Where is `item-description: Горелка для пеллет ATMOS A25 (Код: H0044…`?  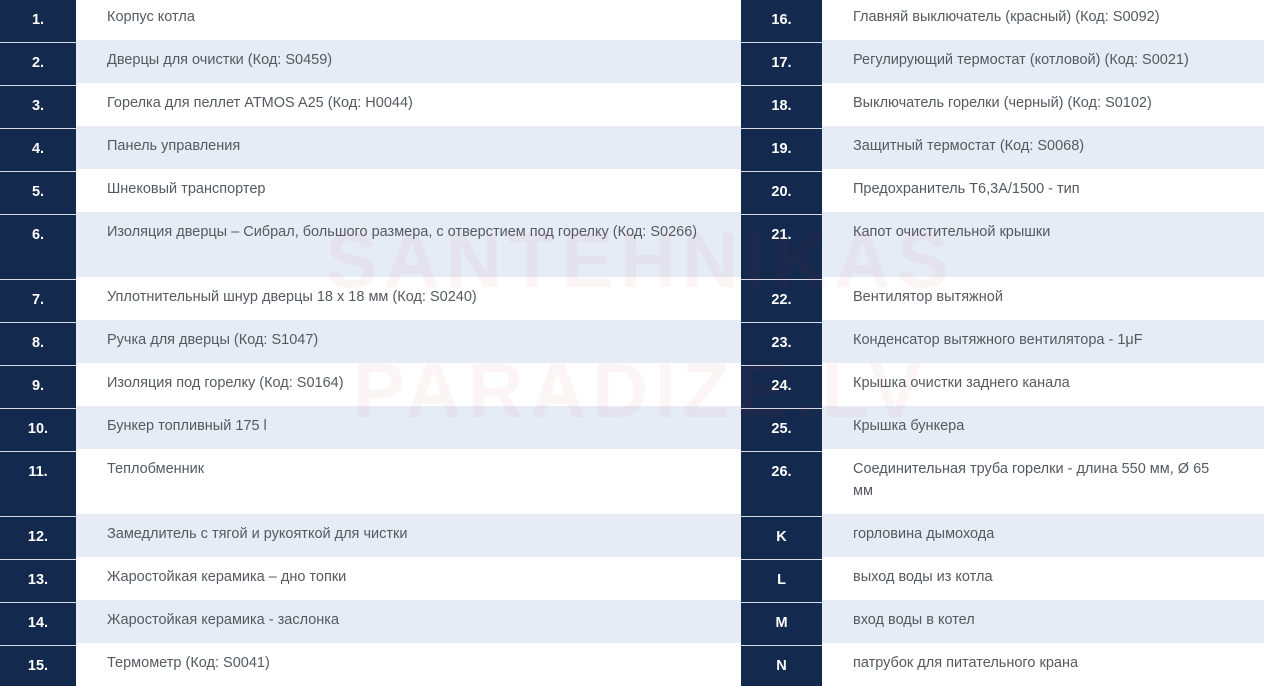 item-description: Горелка для пеллет ATMOS A25 (Код: H0044… is located at coordinates (408, 105).